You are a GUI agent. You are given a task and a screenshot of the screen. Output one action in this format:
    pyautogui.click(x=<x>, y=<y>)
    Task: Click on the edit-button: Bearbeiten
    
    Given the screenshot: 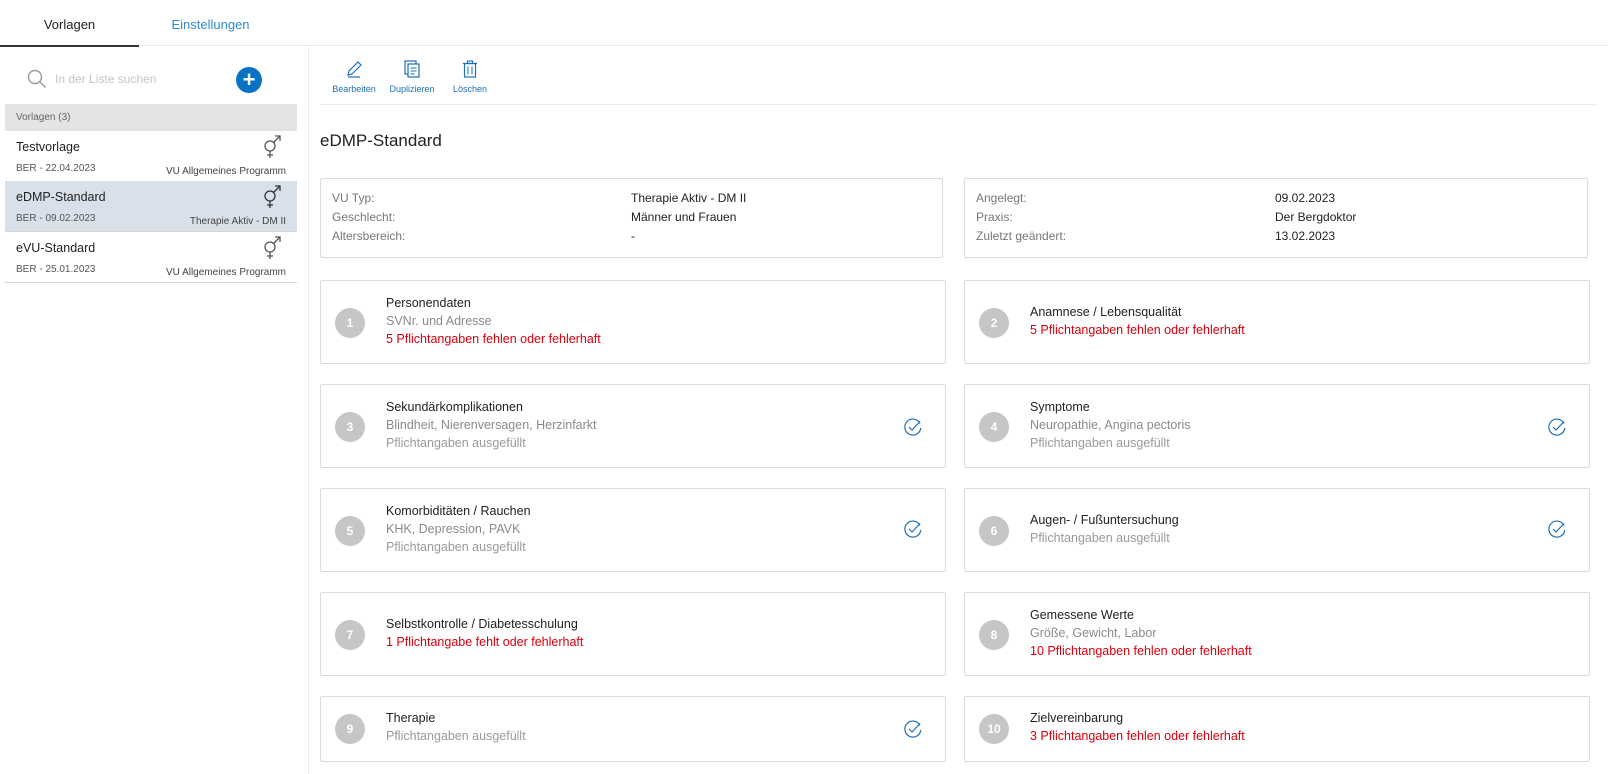 What is the action you would take?
    pyautogui.click(x=354, y=76)
    